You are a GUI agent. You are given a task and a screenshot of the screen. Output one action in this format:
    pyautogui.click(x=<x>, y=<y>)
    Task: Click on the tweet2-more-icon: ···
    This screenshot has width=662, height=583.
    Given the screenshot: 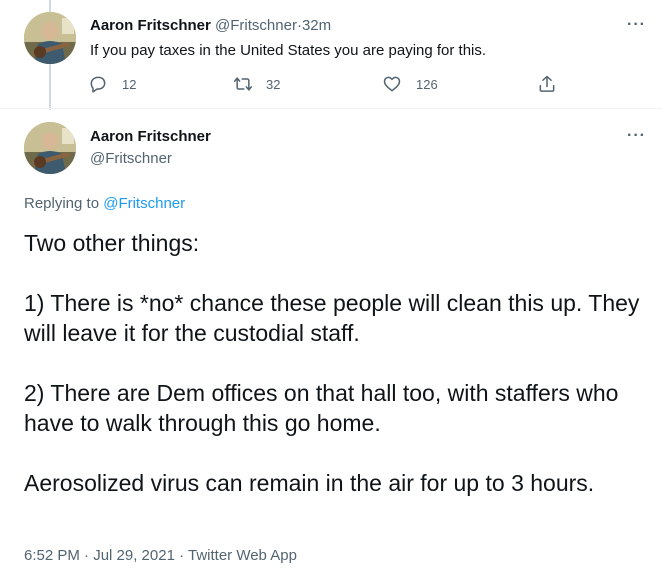 What is the action you would take?
    pyautogui.click(x=636, y=136)
    